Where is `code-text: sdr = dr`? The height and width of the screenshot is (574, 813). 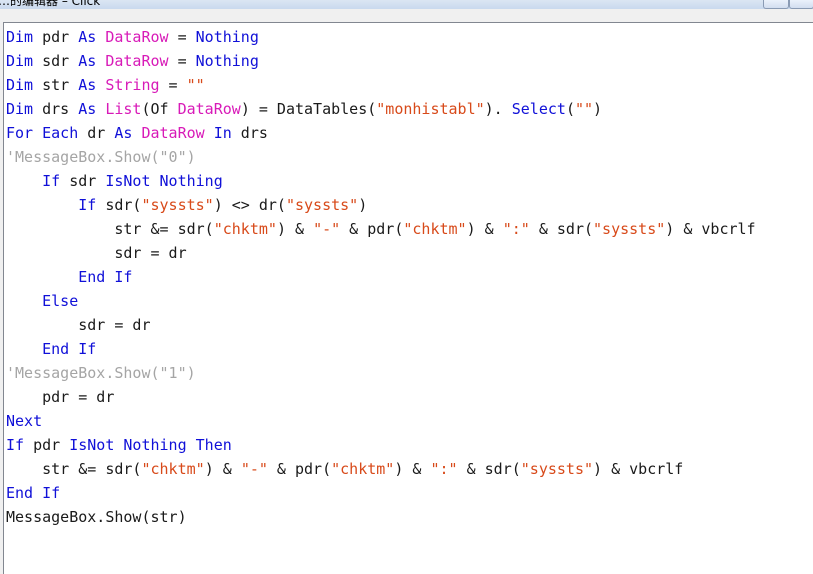 code-text: sdr = dr is located at coordinates (96, 253).